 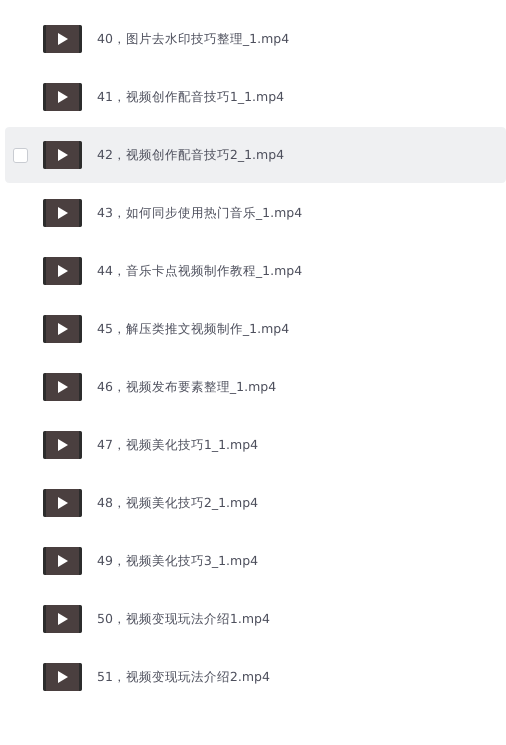 I want to click on file-name: 46，视频发布要素整理_1.mp4, so click(x=186, y=387).